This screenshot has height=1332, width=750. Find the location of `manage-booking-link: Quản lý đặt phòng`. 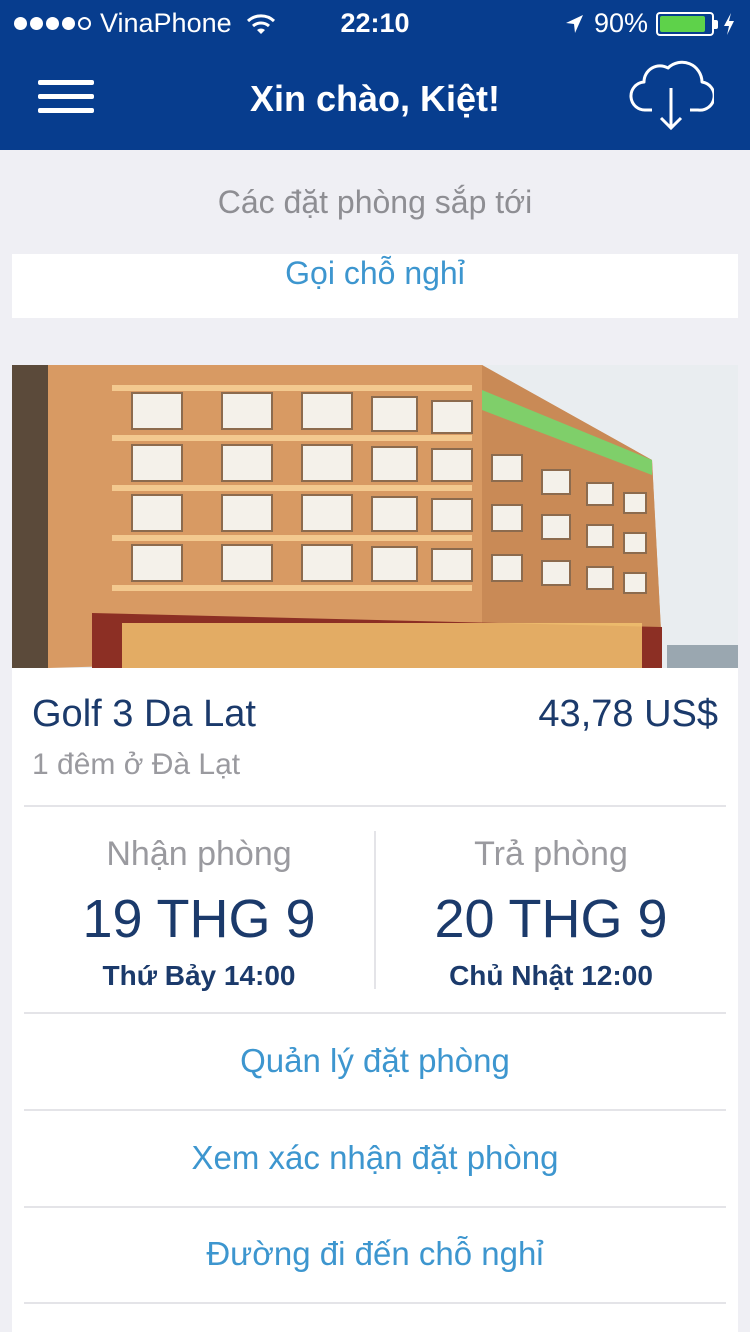

manage-booking-link: Quản lý đặt phòng is located at coordinates (375, 1061).